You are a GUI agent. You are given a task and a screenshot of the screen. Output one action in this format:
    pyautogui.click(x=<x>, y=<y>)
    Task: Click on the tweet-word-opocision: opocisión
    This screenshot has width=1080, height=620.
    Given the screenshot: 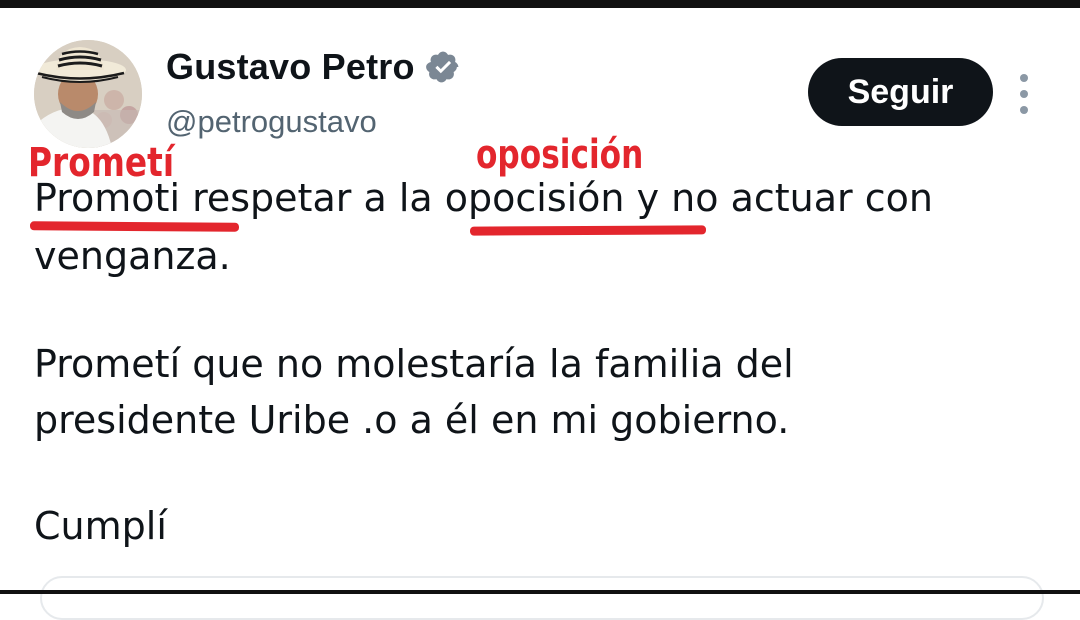 What is the action you would take?
    pyautogui.click(x=534, y=198)
    